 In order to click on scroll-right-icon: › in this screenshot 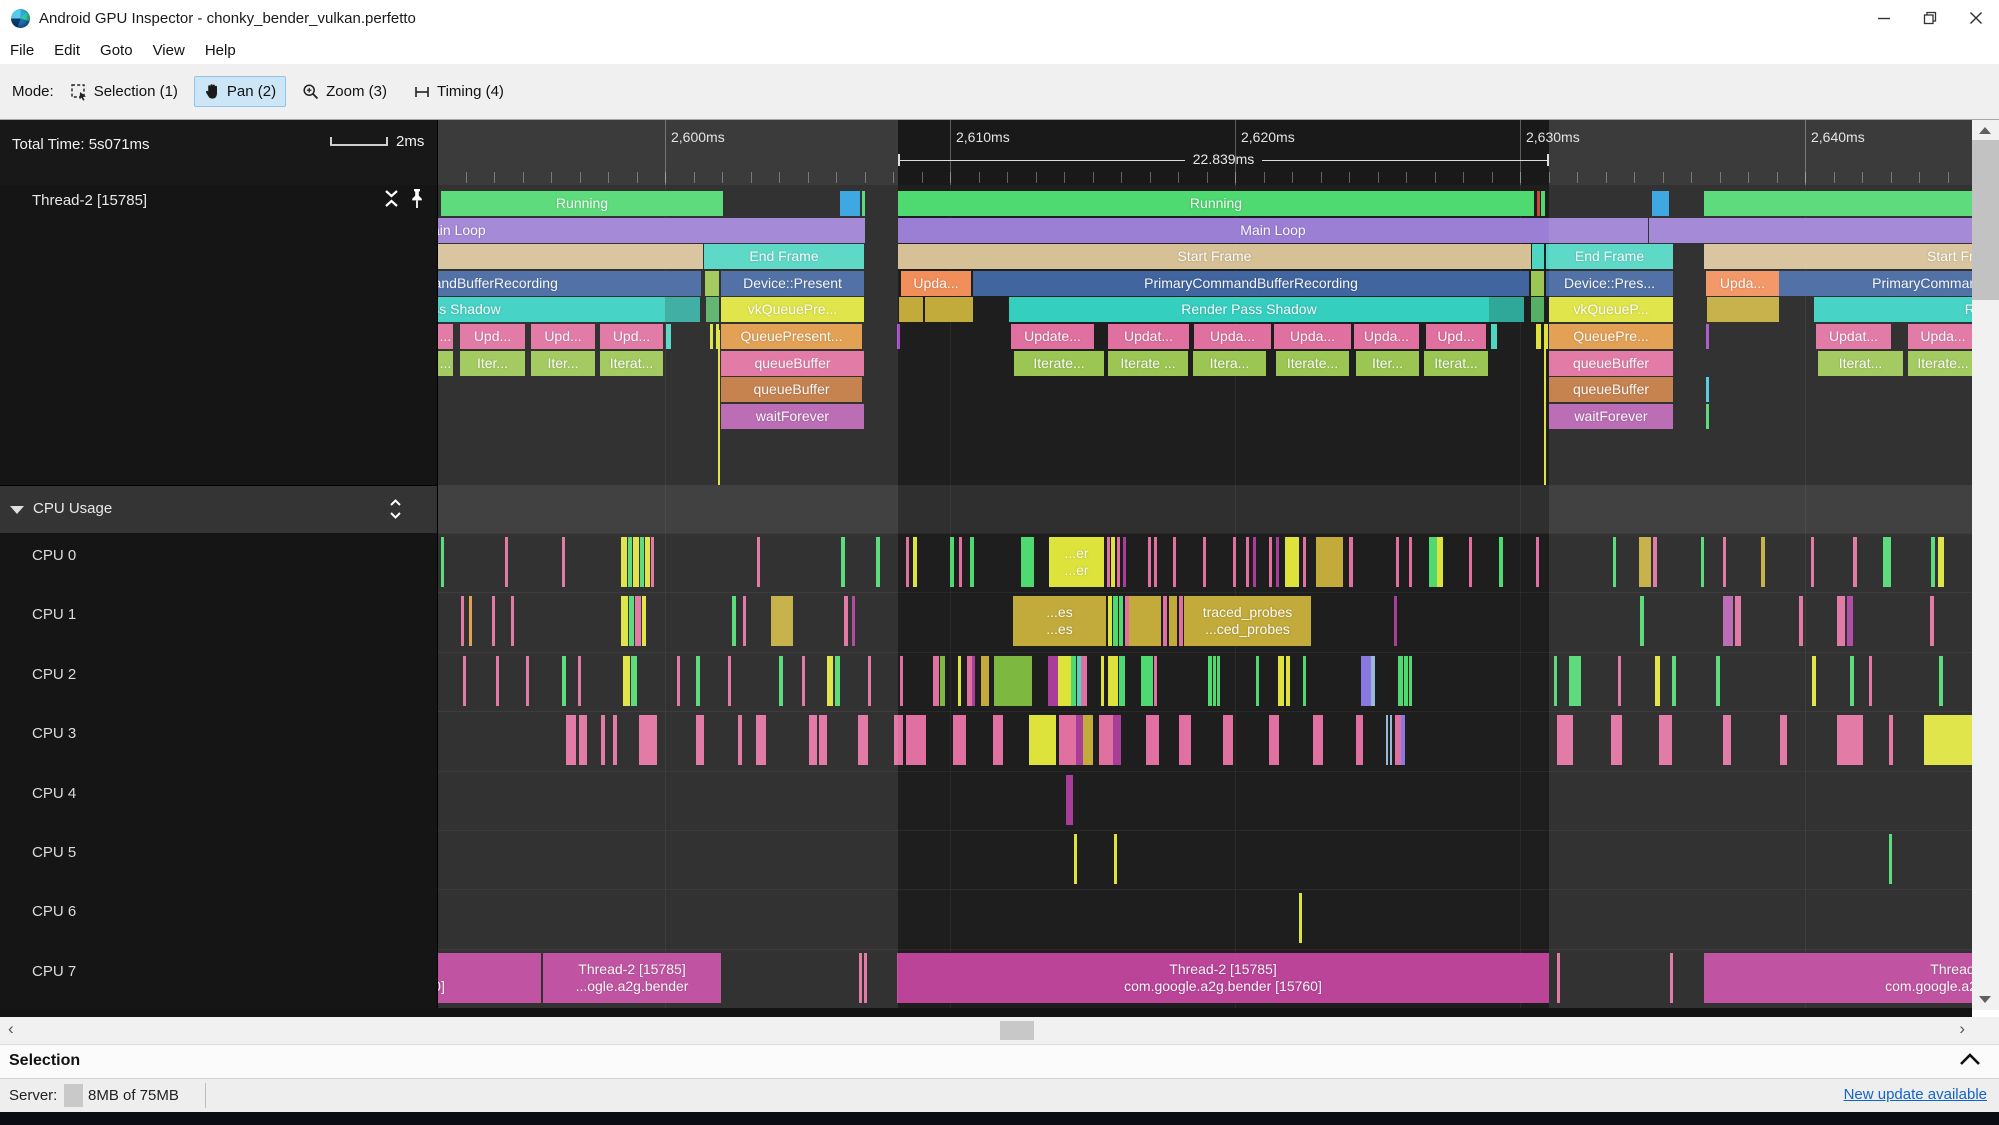, I will do `click(1962, 1029)`.